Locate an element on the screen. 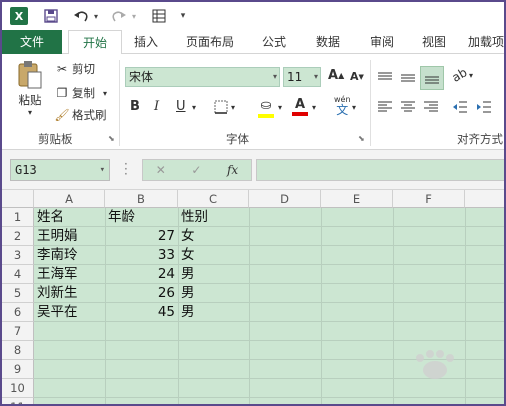  column-header-c: C is located at coordinates (213, 199).